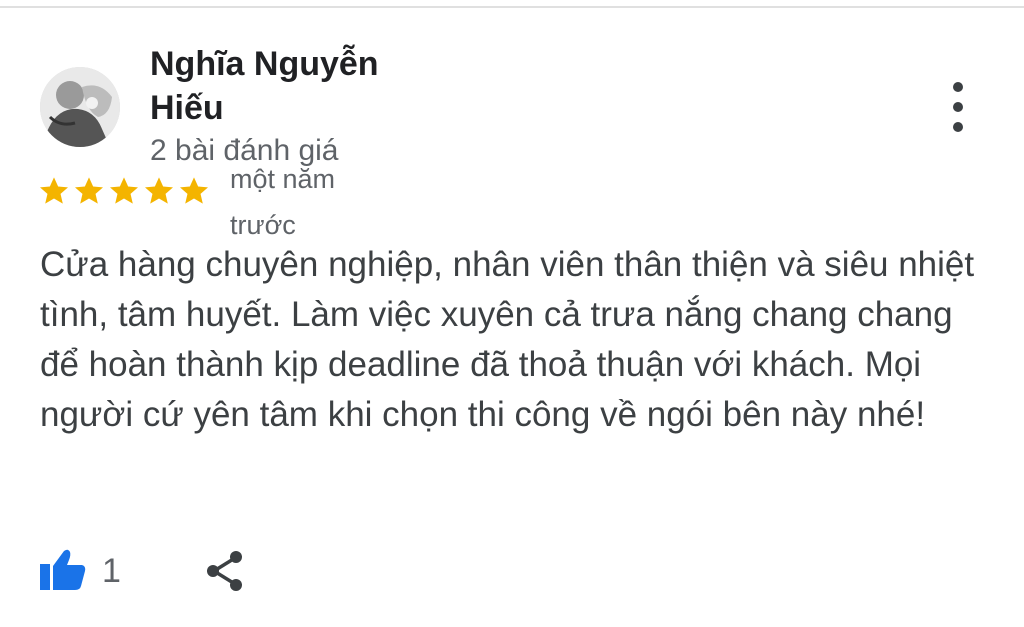 The height and width of the screenshot is (627, 1024). I want to click on star-rating, so click(124, 195).